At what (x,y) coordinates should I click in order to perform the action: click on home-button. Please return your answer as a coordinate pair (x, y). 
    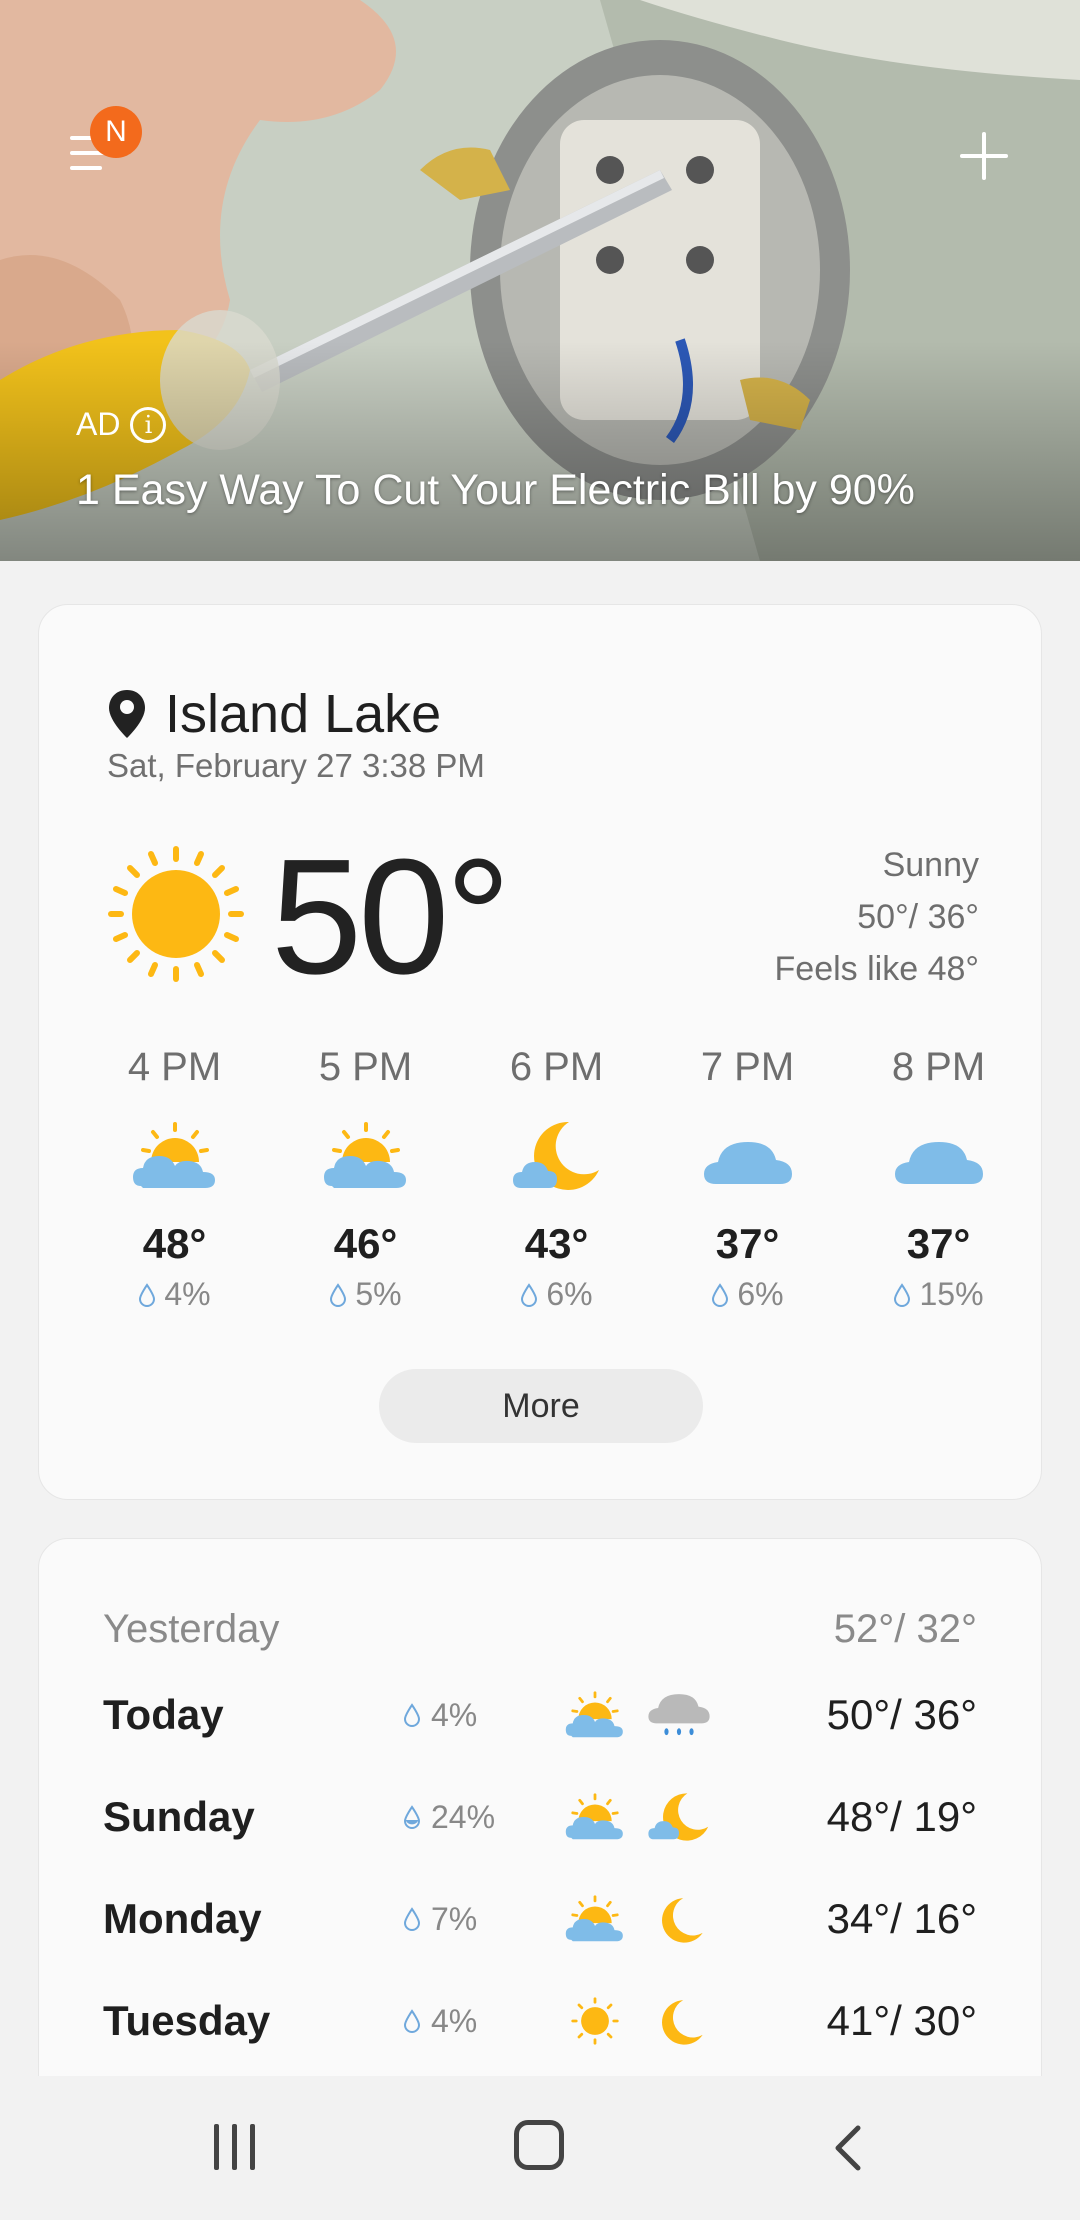
    Looking at the image, I should click on (539, 2145).